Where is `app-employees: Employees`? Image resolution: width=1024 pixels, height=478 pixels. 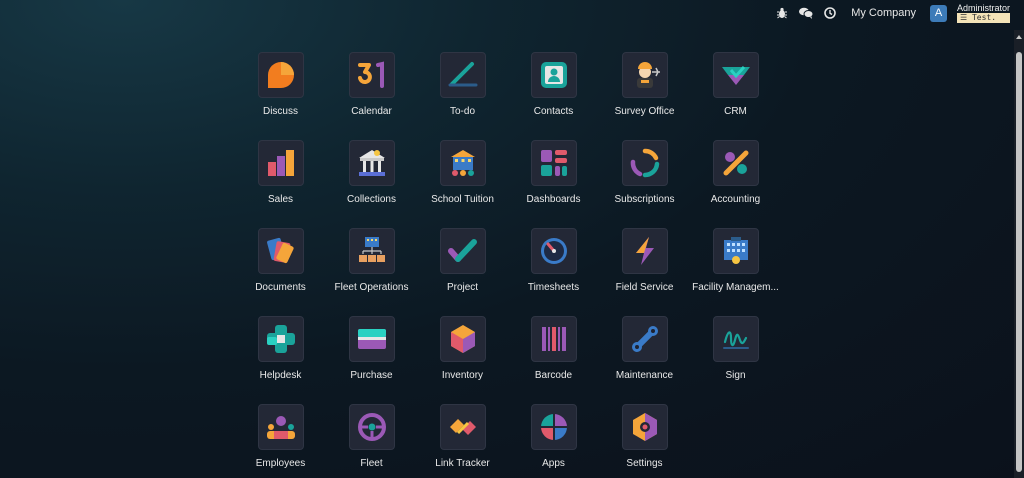
app-employees: Employees is located at coordinates (280, 438).